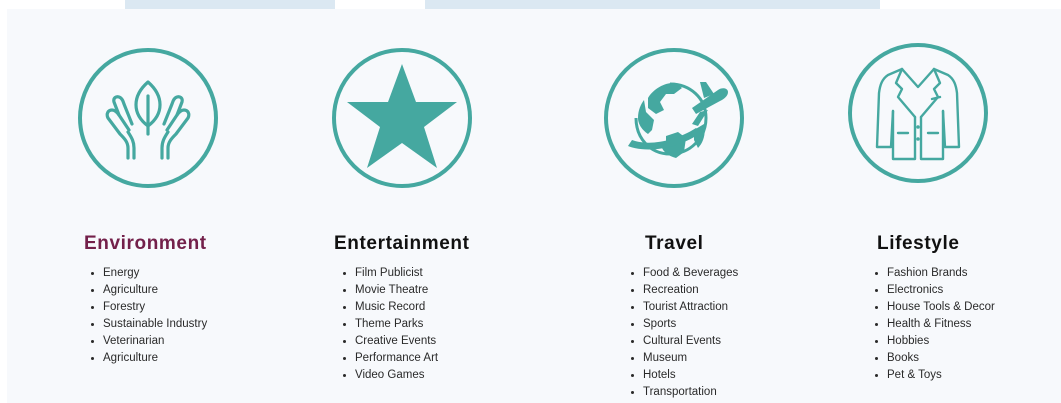 Image resolution: width=1061 pixels, height=403 pixels. Describe the element at coordinates (683, 290) in the screenshot. I see `list-item: Recreation` at that location.